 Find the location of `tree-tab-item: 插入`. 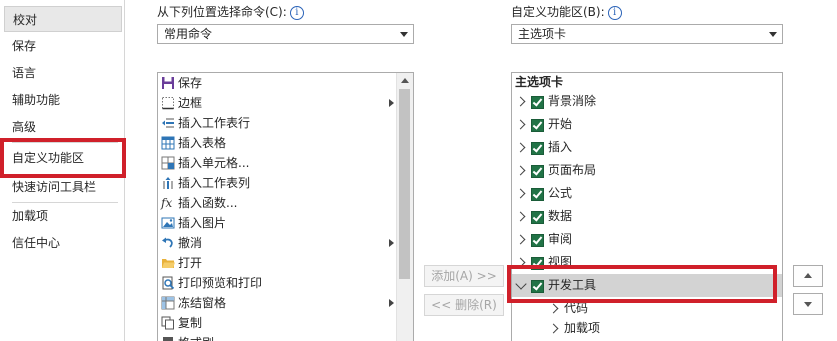

tree-tab-item: 插入 is located at coordinates (647, 147).